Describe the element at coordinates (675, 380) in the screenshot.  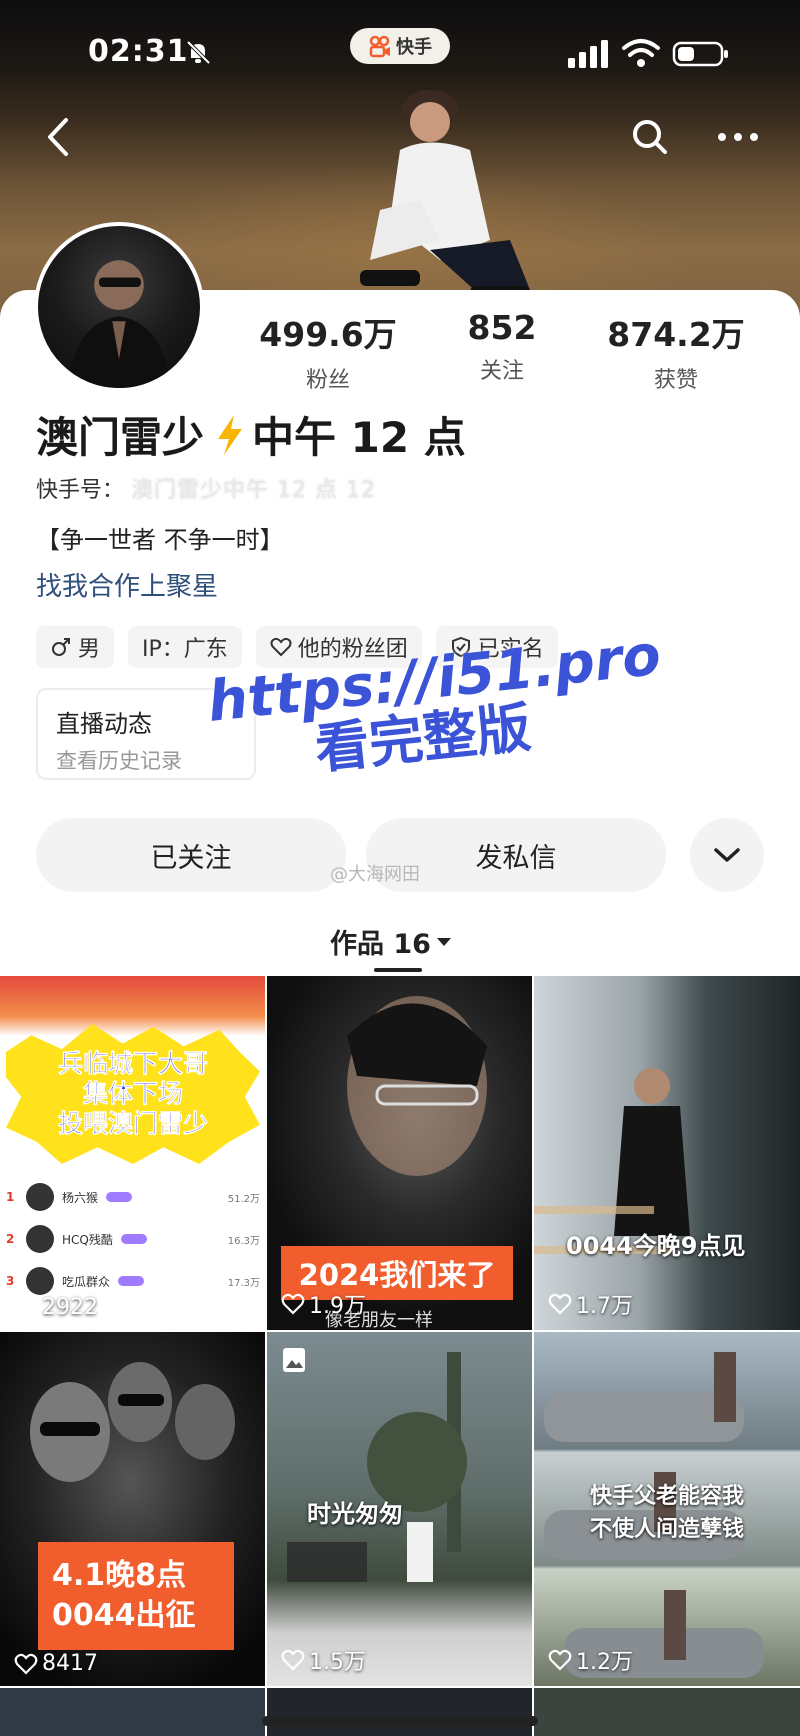
I see `stat-likes-label: 获赞` at that location.